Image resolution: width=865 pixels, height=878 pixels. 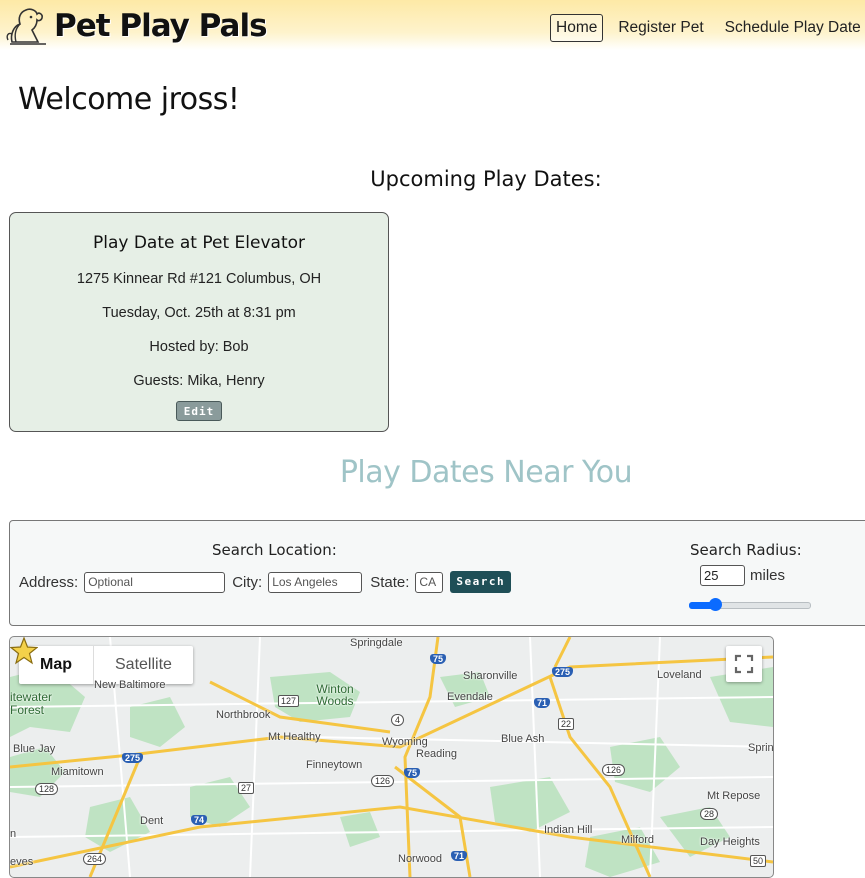 I want to click on fullscreen-icon, so click(x=744, y=664).